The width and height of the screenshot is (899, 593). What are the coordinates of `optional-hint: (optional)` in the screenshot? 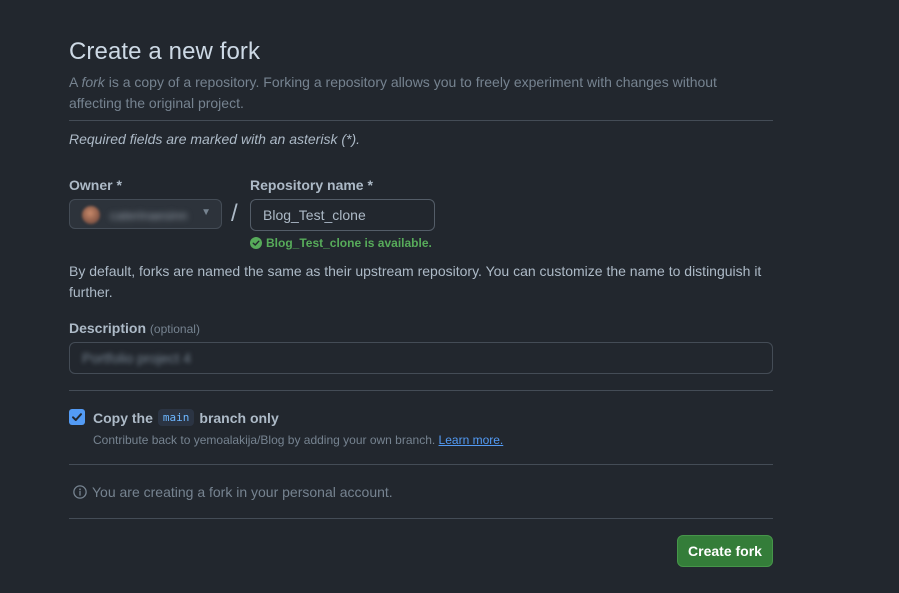 It's located at (174, 329).